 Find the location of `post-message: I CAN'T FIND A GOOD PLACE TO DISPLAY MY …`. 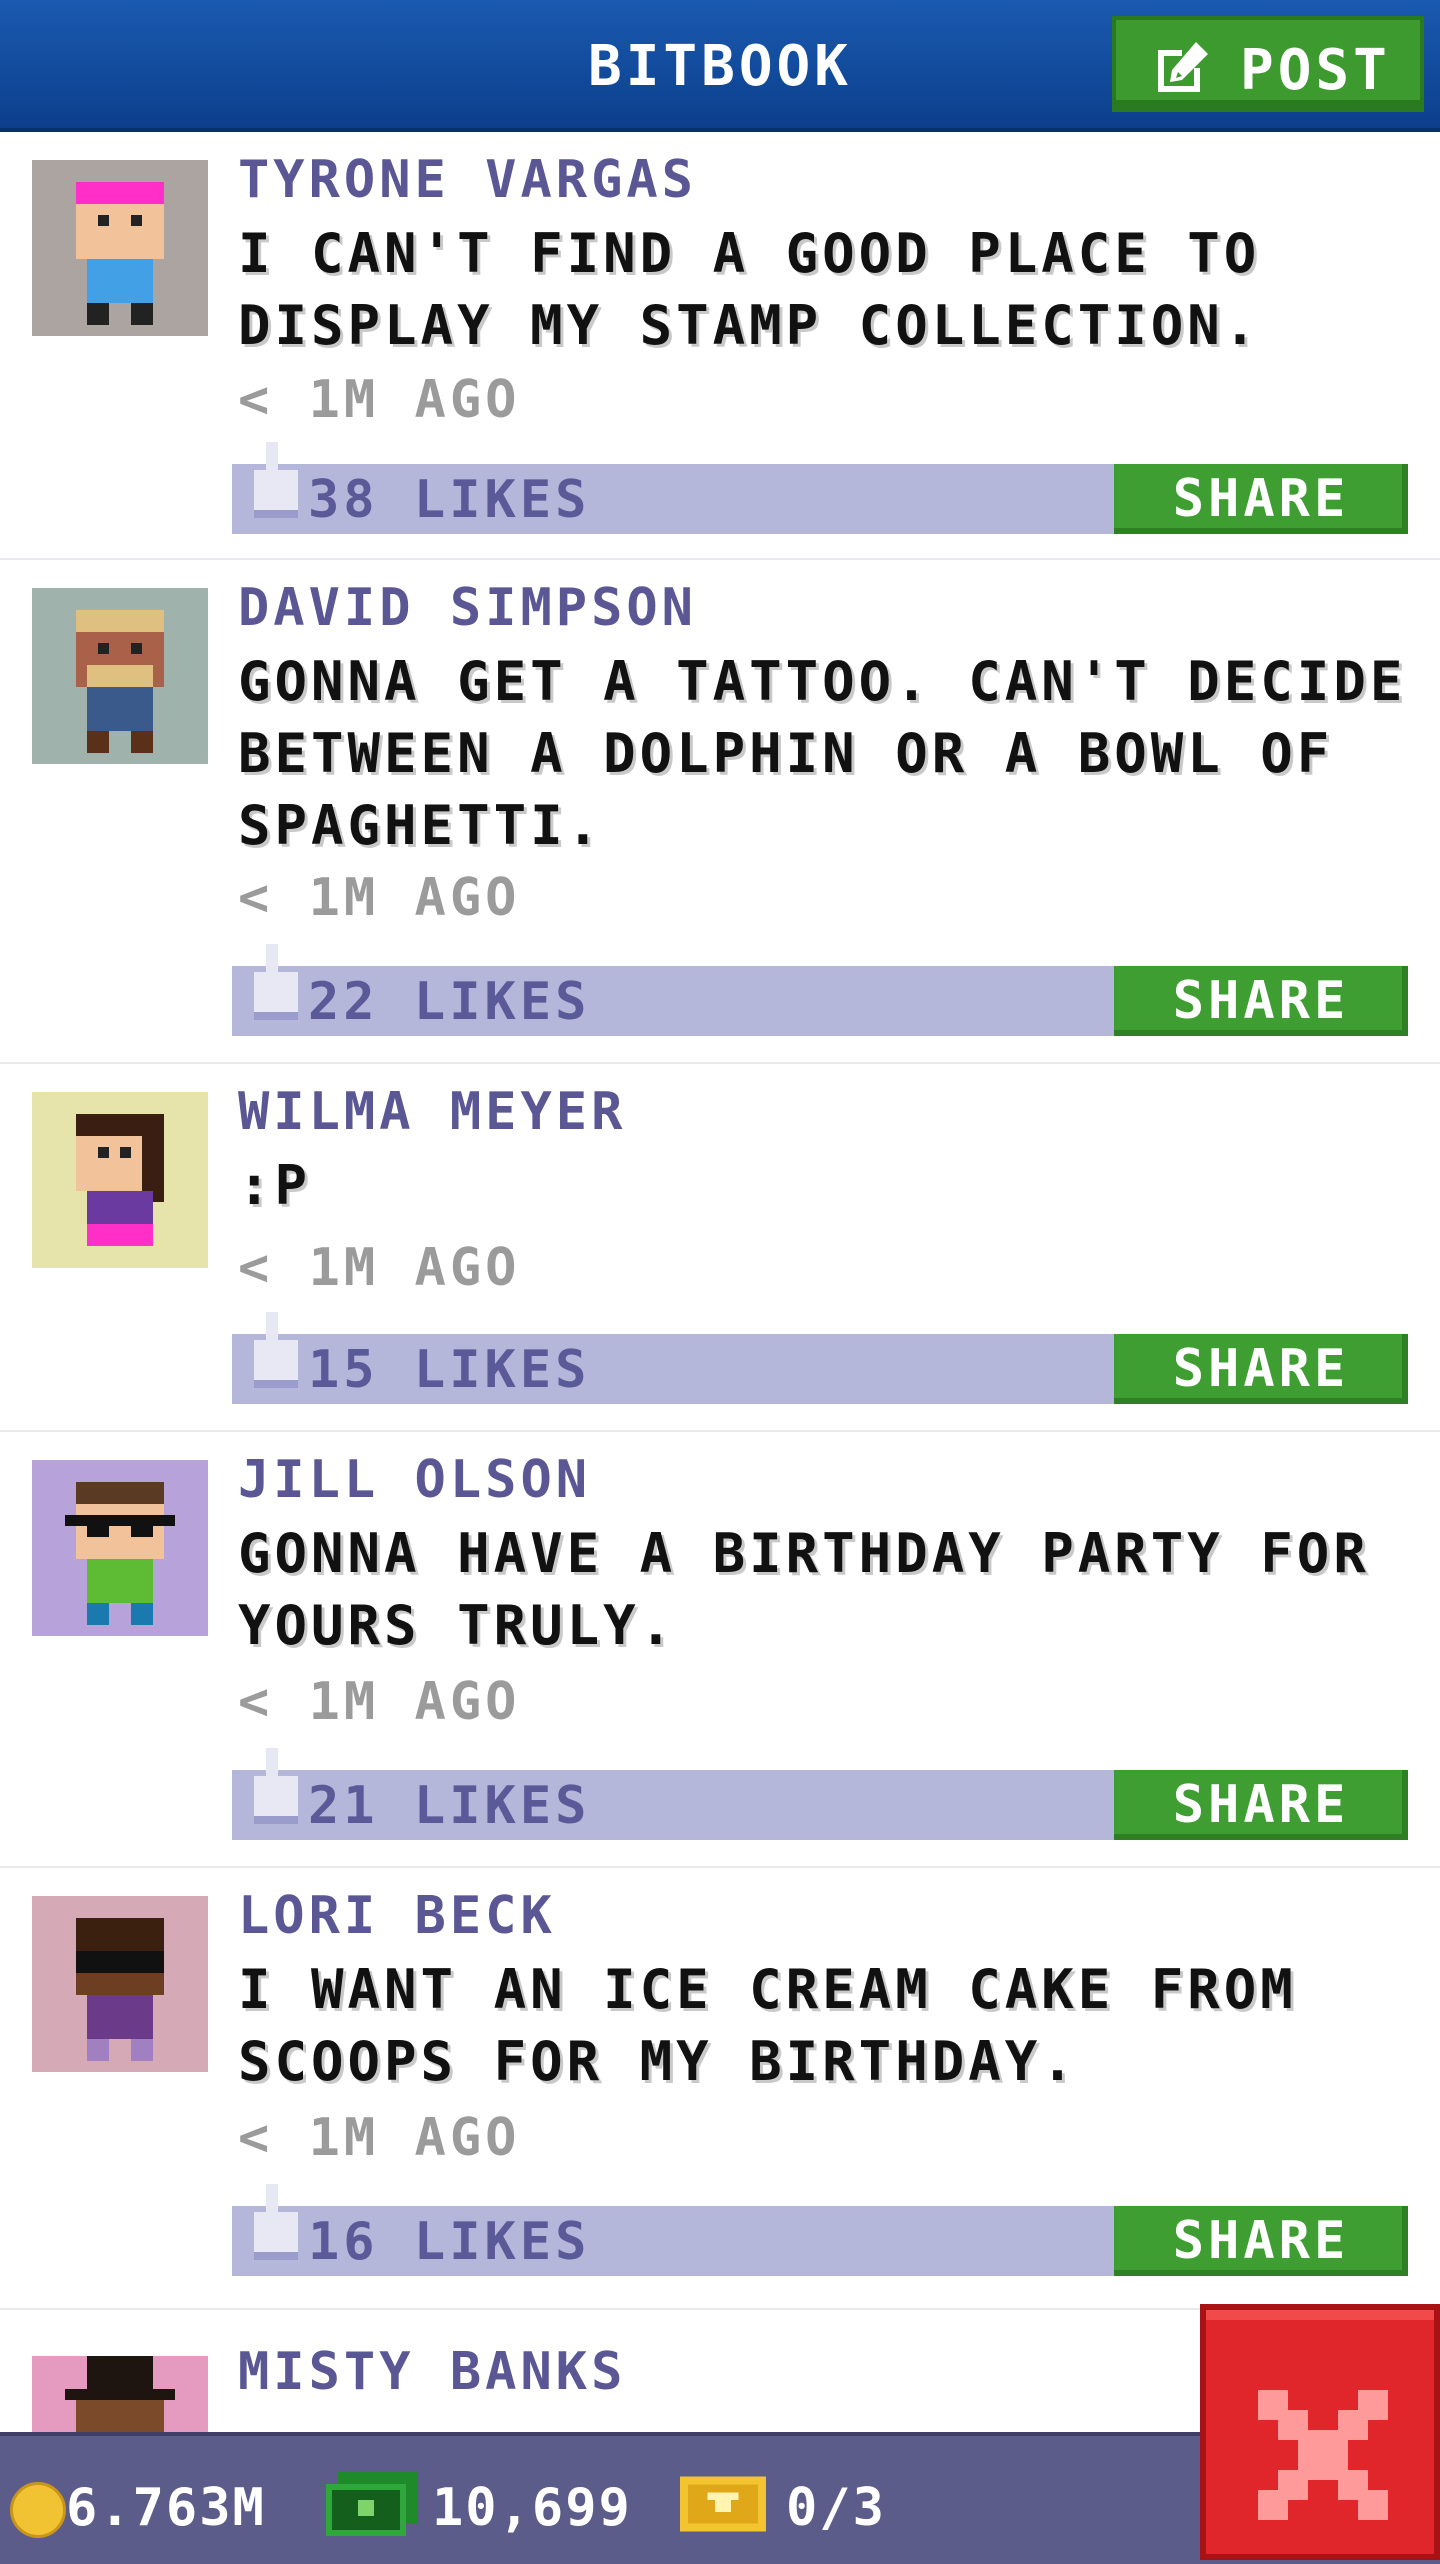

post-message: I CAN'T FIND A GOOD PLACE TO DISPLAY MY … is located at coordinates (749, 289).